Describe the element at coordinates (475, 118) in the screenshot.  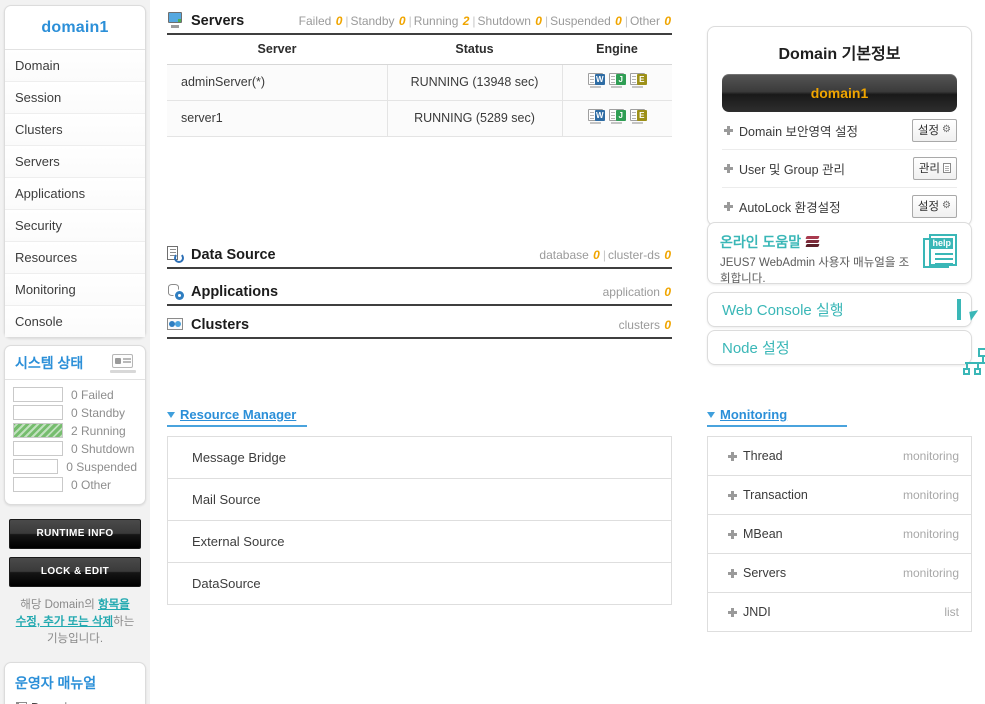
I see `cell-server-status: RUNNING (5289 sec)` at that location.